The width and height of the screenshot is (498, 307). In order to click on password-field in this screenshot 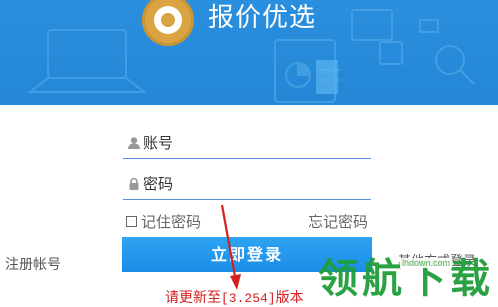, I will do `click(247, 185)`.